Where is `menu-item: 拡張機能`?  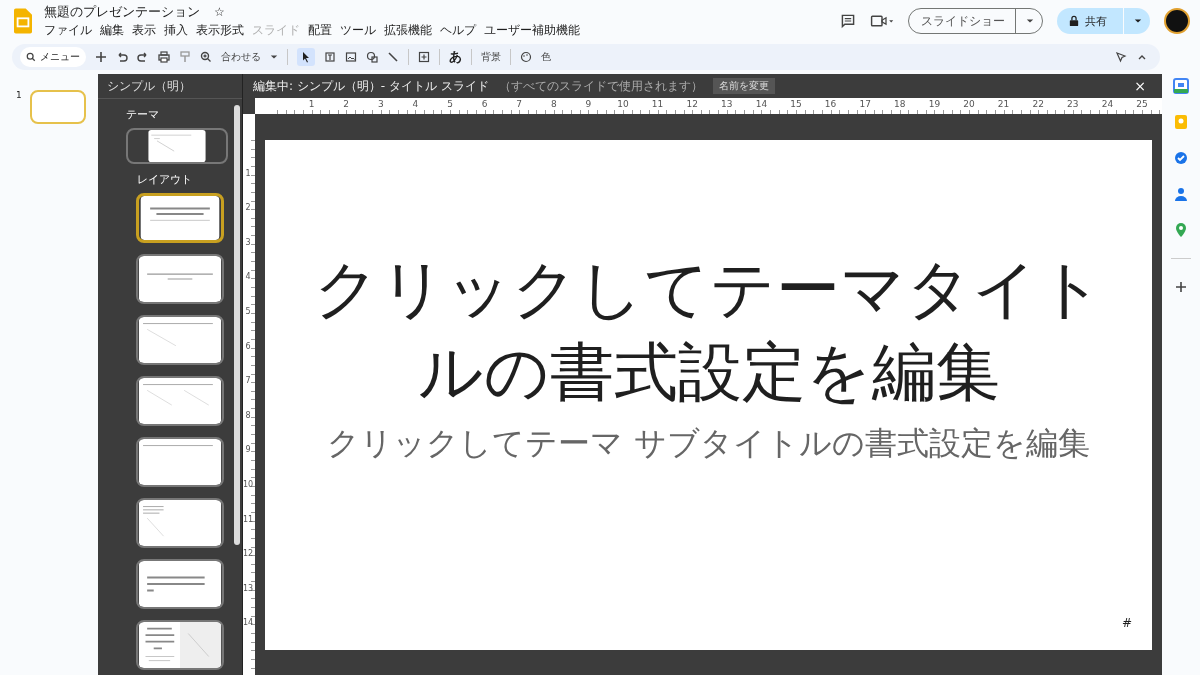 menu-item: 拡張機能 is located at coordinates (408, 30).